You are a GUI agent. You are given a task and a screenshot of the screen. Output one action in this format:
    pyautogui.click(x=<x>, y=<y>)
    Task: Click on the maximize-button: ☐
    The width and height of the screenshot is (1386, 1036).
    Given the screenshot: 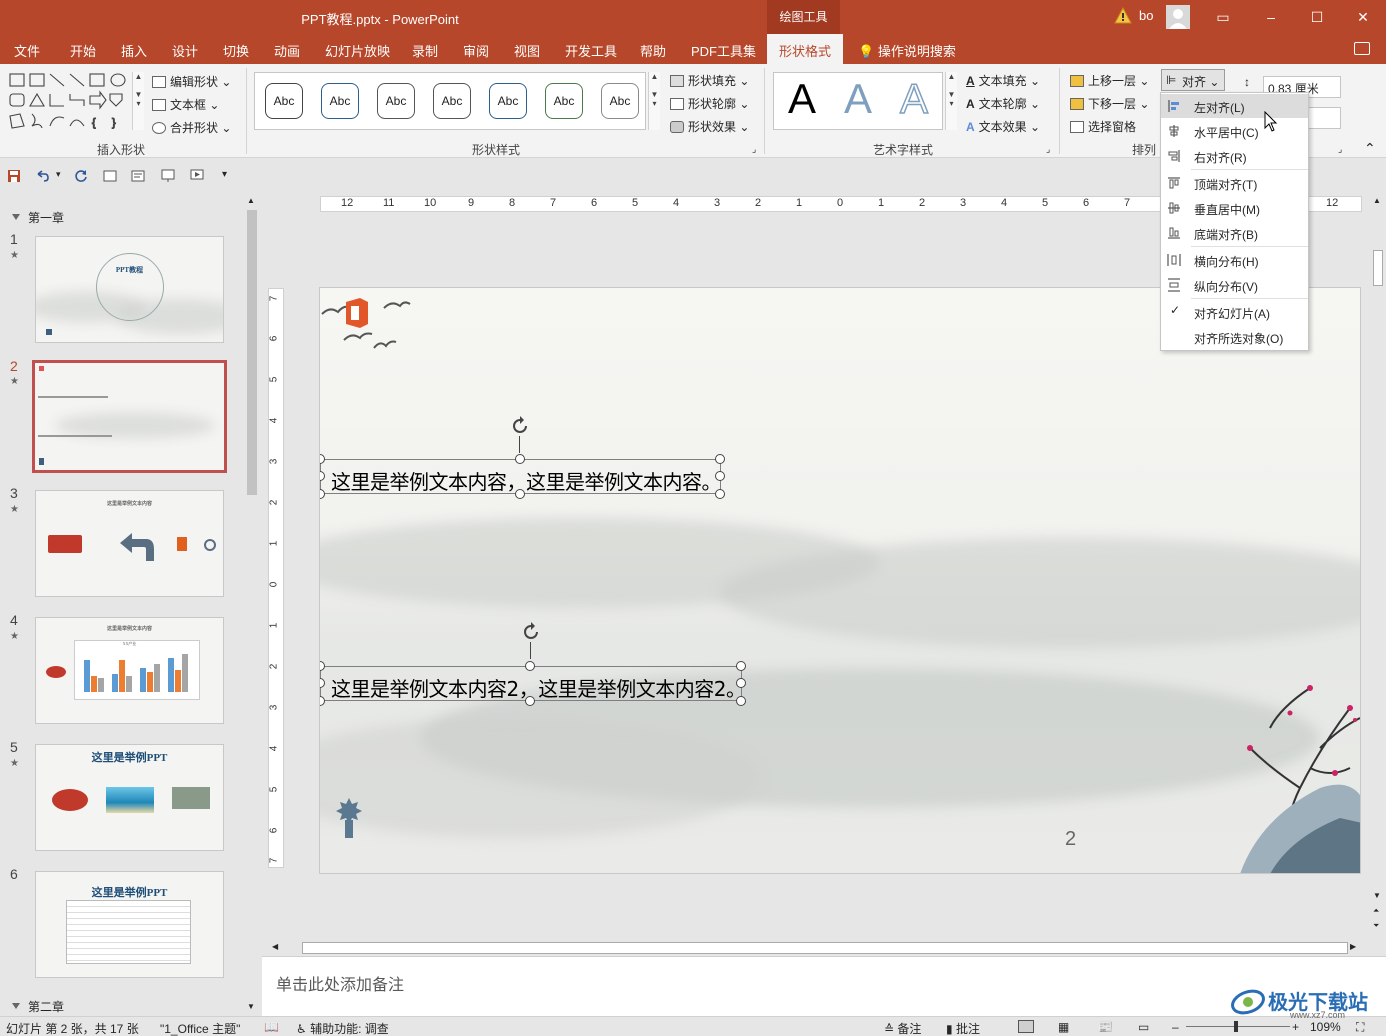 What is the action you would take?
    pyautogui.click(x=1317, y=17)
    